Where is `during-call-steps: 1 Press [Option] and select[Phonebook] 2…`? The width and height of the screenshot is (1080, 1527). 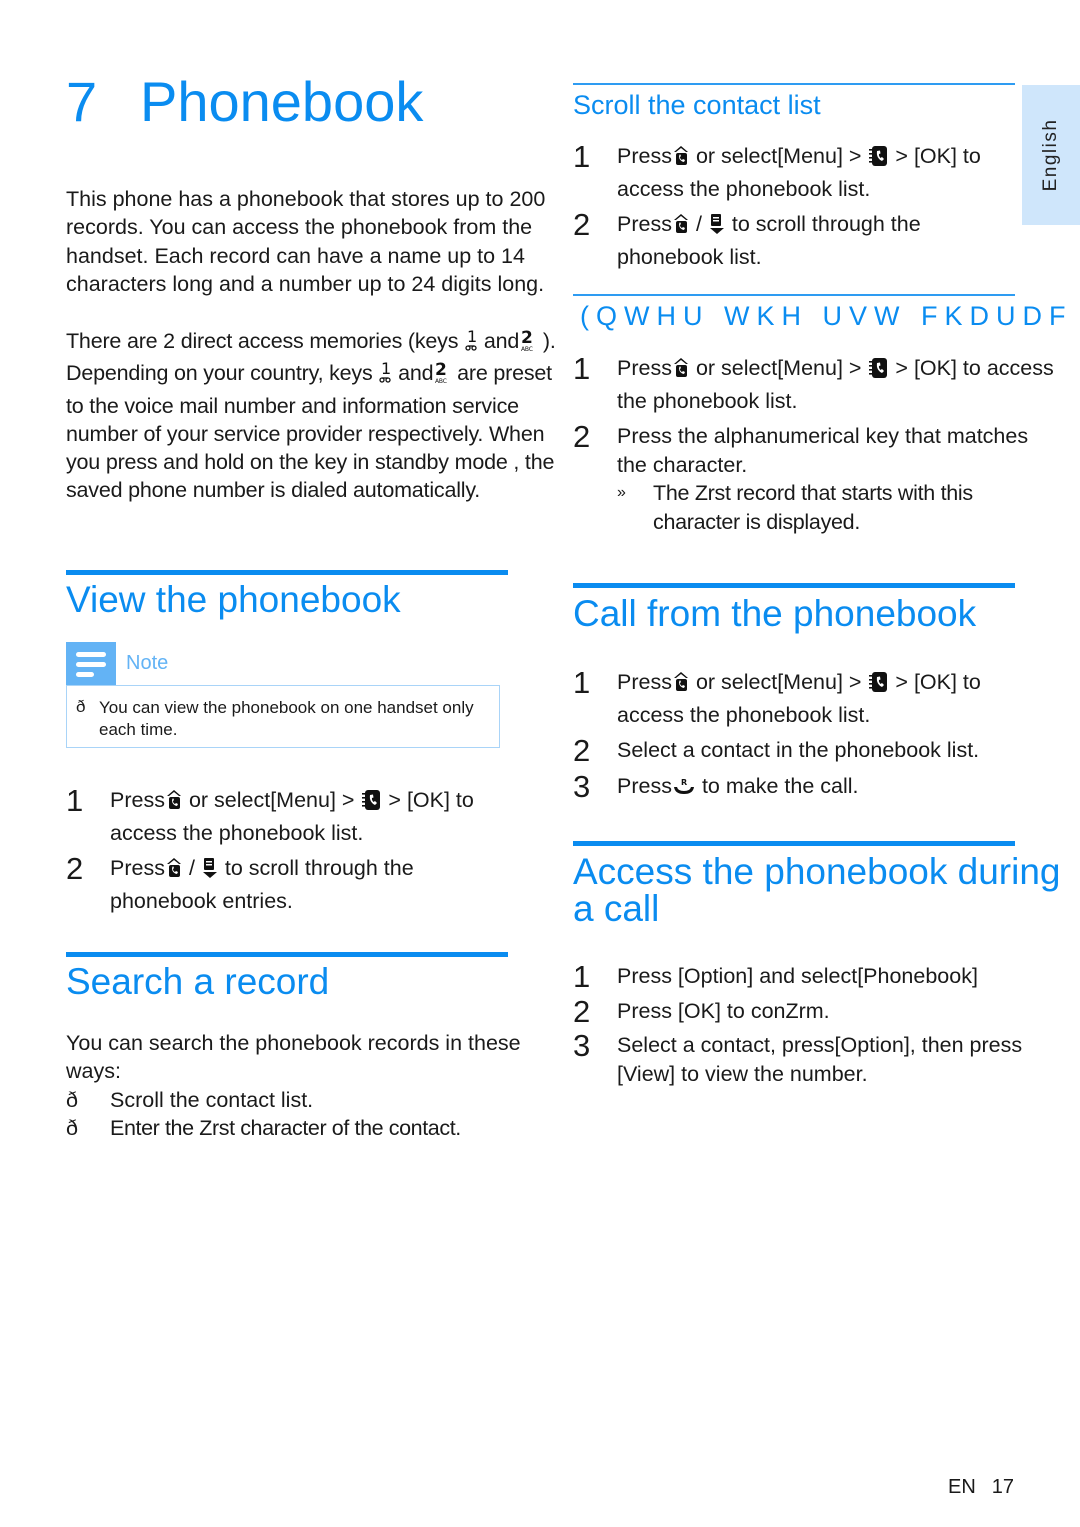
during-call-steps: 1 Press [Option] and select[Phonebook] 2… is located at coordinates (803, 1027).